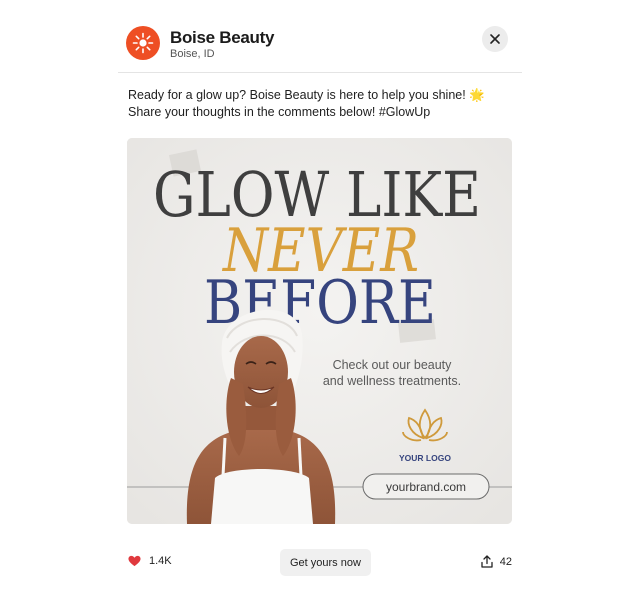  I want to click on business-name: Boise Beauty, so click(222, 38).